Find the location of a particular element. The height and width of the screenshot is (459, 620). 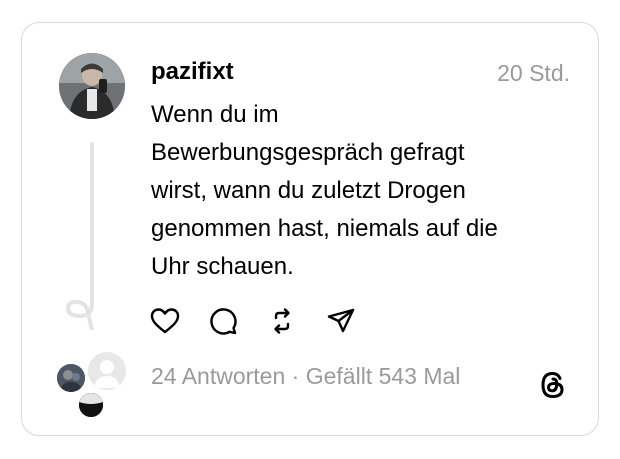

repost-button is located at coordinates (282, 321).